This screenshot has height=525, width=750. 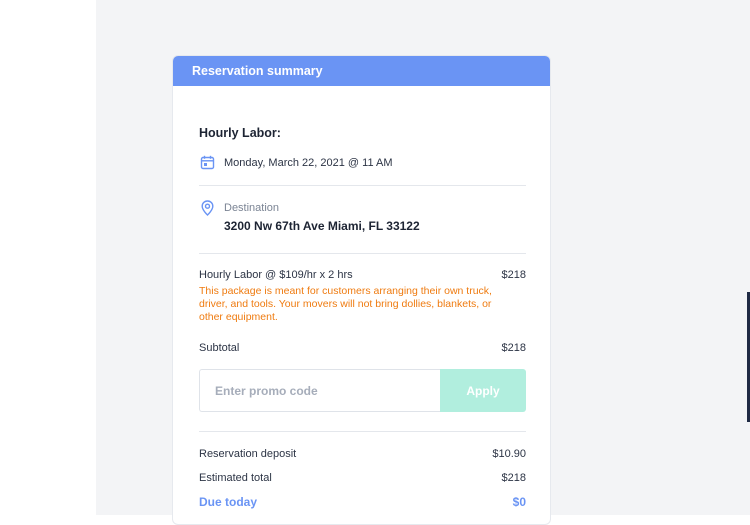 What do you see at coordinates (513, 478) in the screenshot?
I see `estimated-total-value: $218` at bounding box center [513, 478].